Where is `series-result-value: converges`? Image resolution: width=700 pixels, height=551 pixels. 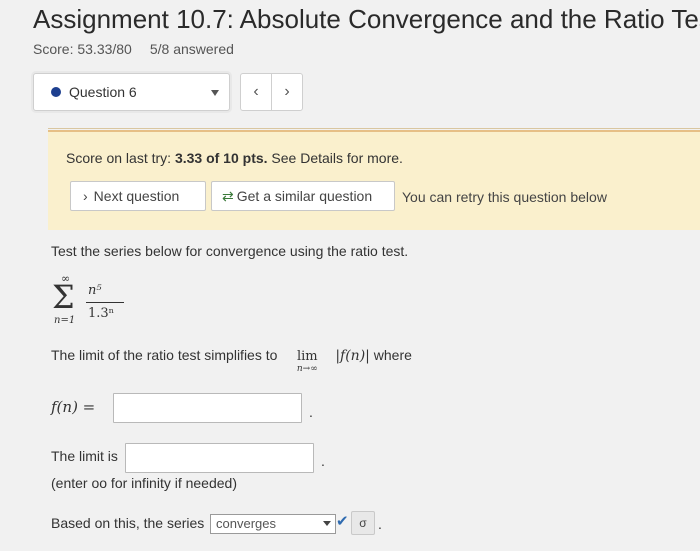
series-result-value: converges is located at coordinates (246, 523).